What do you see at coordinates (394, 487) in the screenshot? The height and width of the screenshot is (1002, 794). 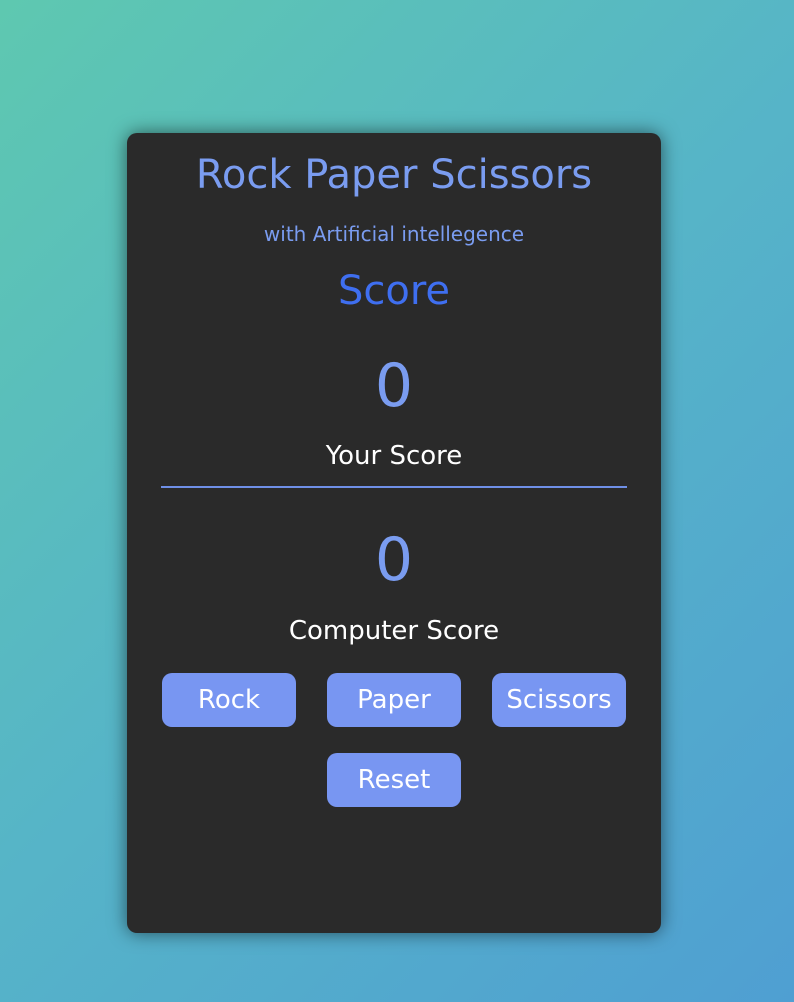 I see `score-divider` at bounding box center [394, 487].